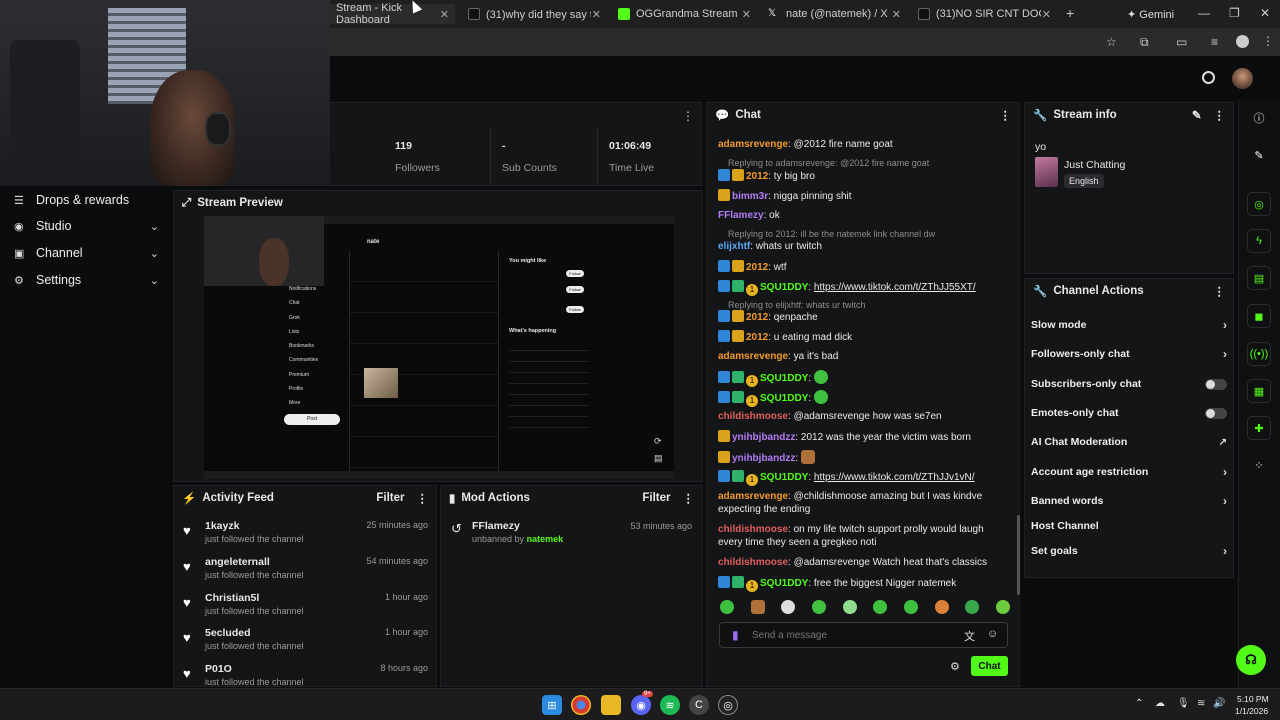 The height and width of the screenshot is (720, 1280). What do you see at coordinates (1129, 501) in the screenshot?
I see `banned-words-row: Banned words ›` at bounding box center [1129, 501].